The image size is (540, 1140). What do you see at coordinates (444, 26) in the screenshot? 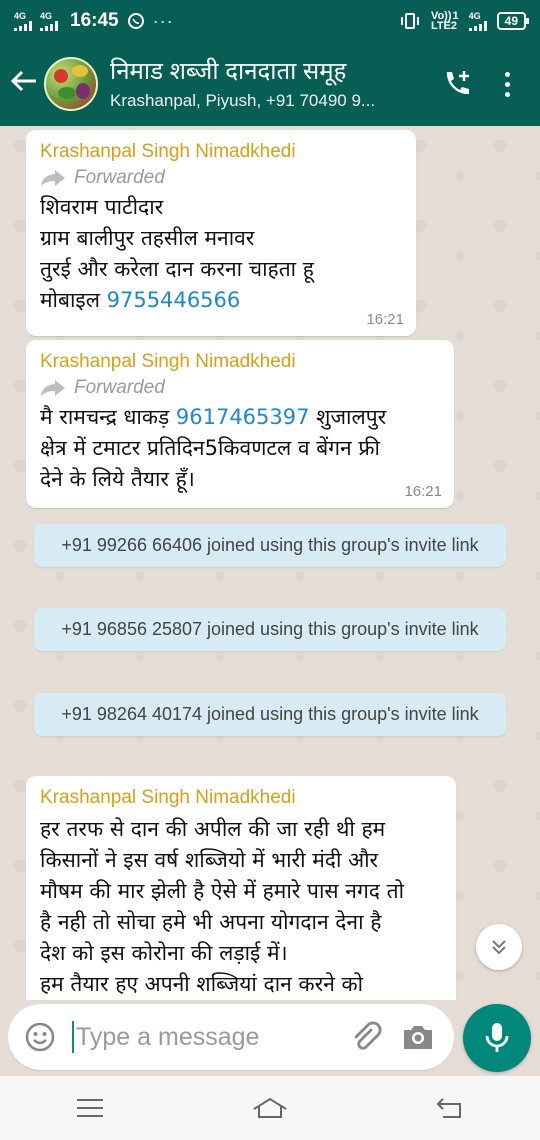
I see `lte-label: LTE2` at bounding box center [444, 26].